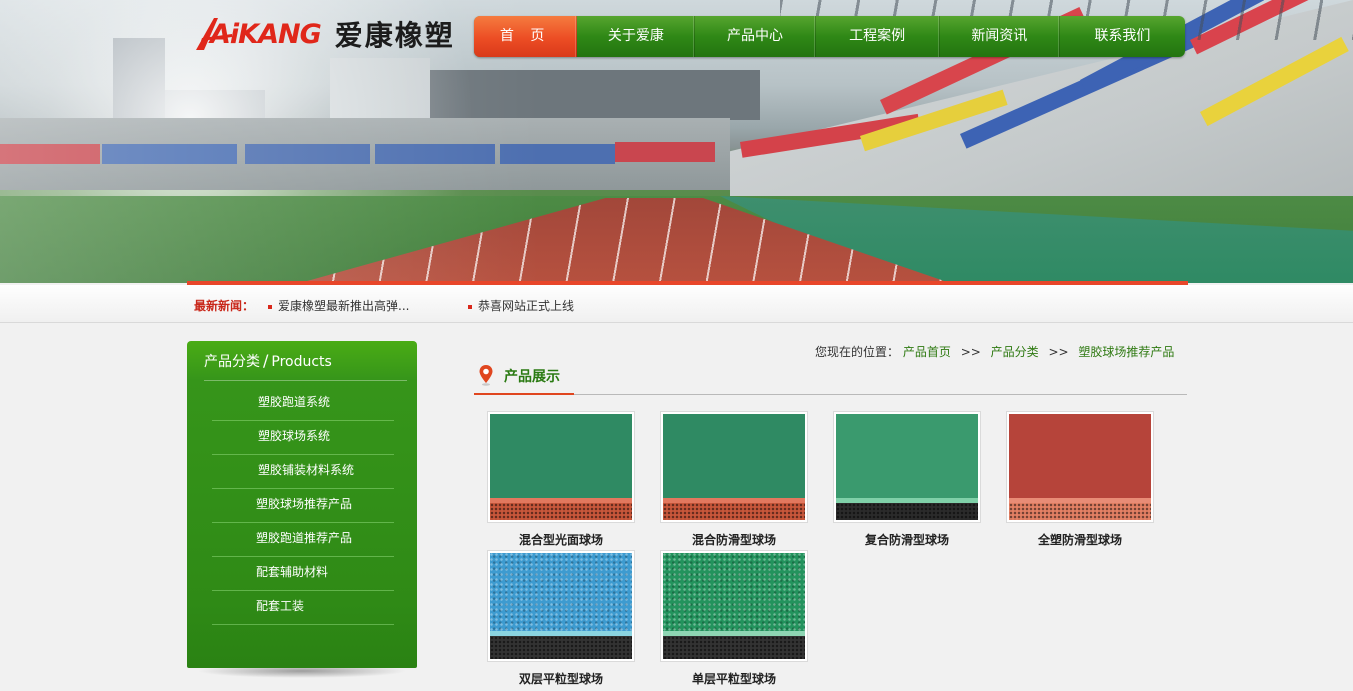 This screenshot has width=1353, height=691. Describe the element at coordinates (394, 35) in the screenshot. I see `logo-text: 爱康橡塑` at that location.